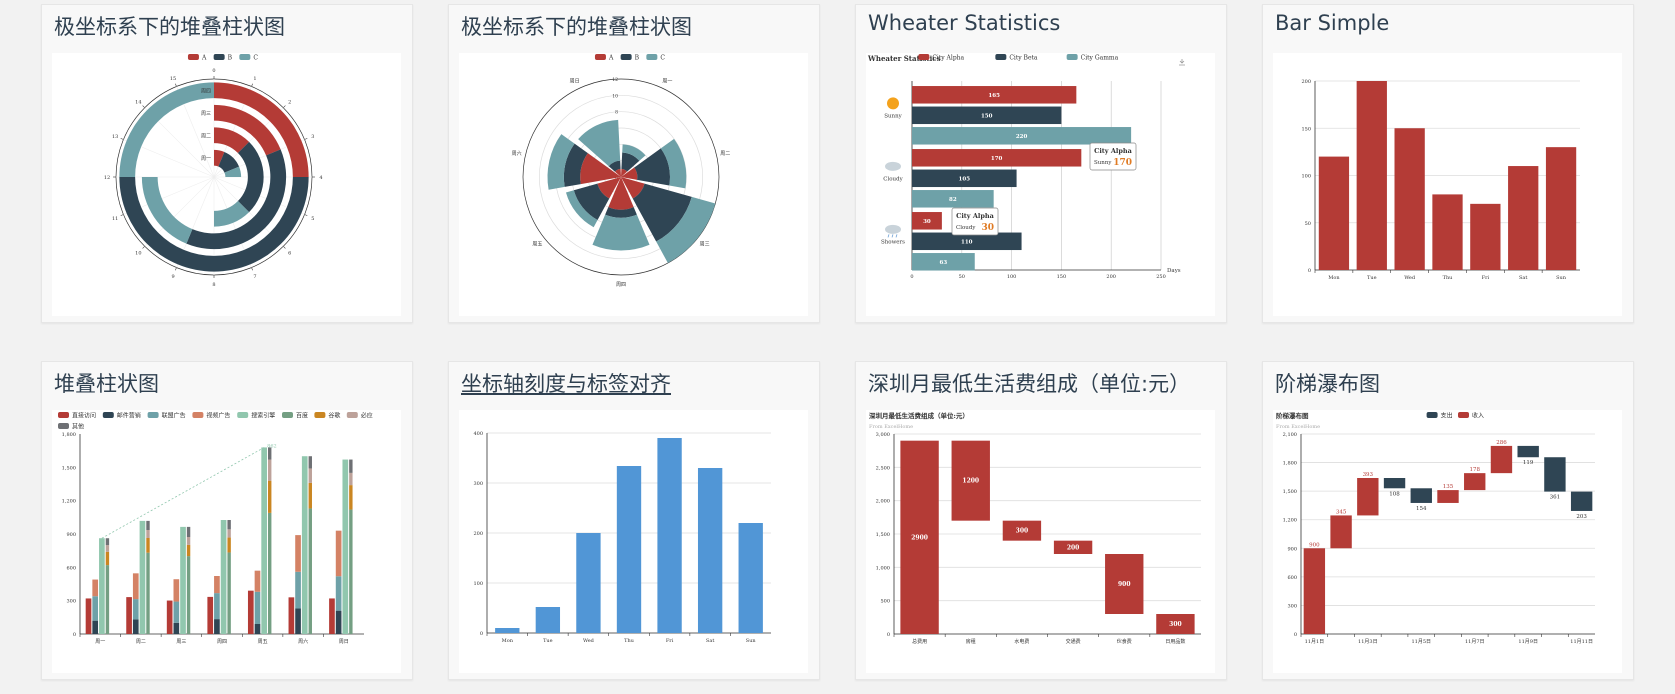 This screenshot has width=1675, height=694. What do you see at coordinates (213, 171) in the screenshot?
I see `chart-polar-radial: A B C0123456789101112131415周一周二周三周四` at bounding box center [213, 171].